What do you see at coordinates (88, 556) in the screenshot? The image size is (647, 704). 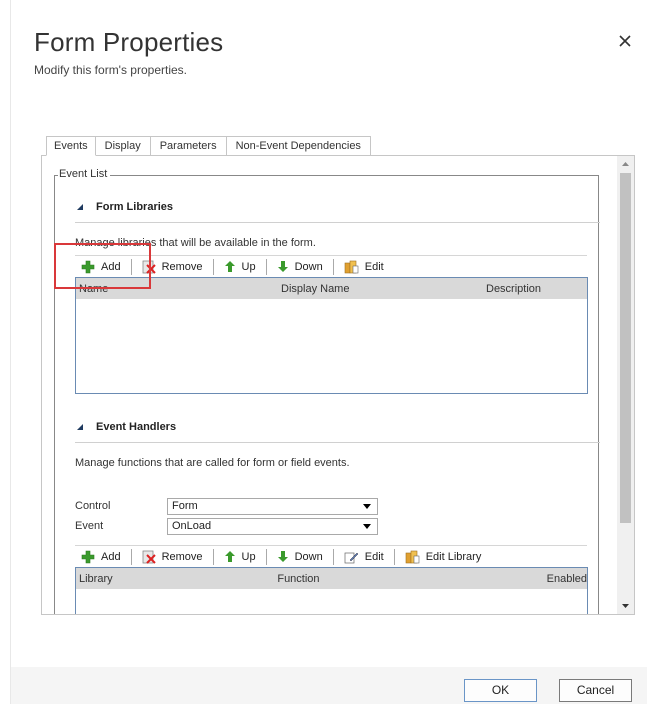 I see `add-icon` at bounding box center [88, 556].